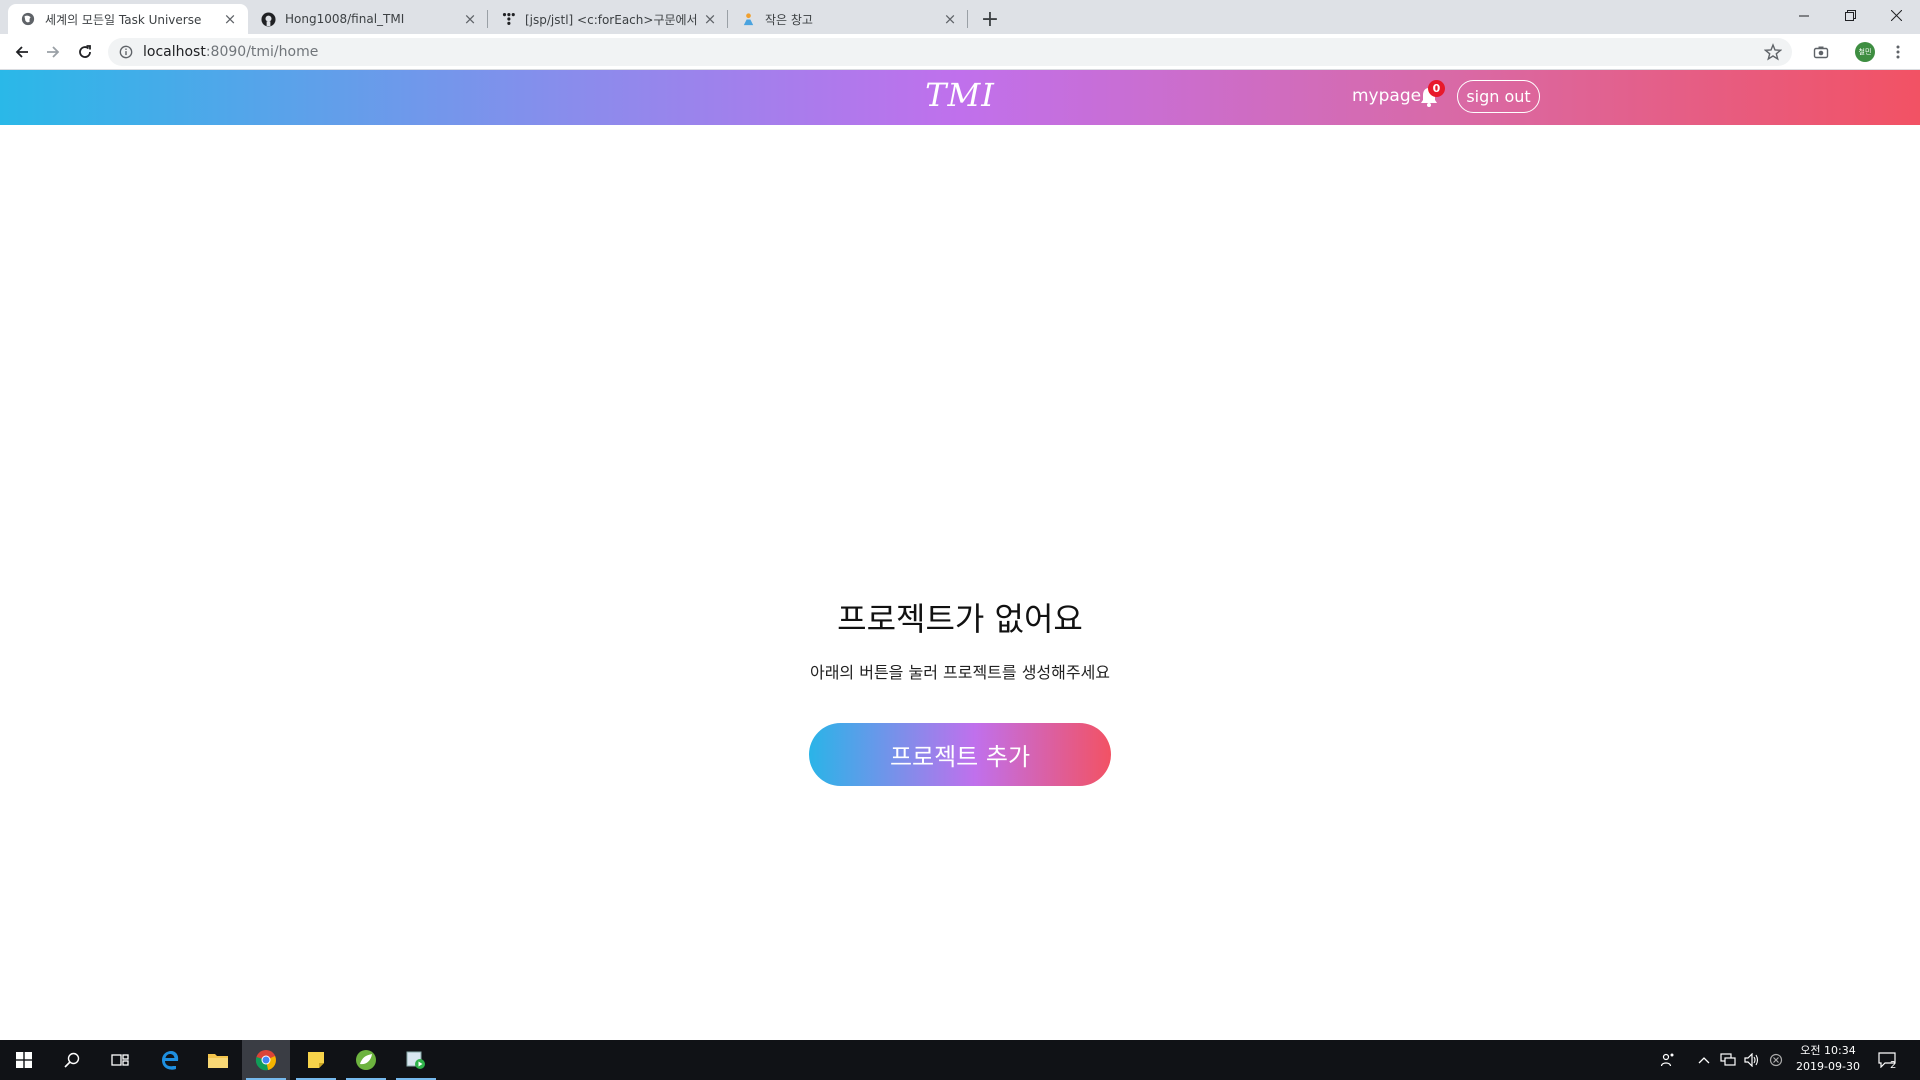 Image resolution: width=1920 pixels, height=1080 pixels. I want to click on action-center-count: 2, so click(1893, 1065).